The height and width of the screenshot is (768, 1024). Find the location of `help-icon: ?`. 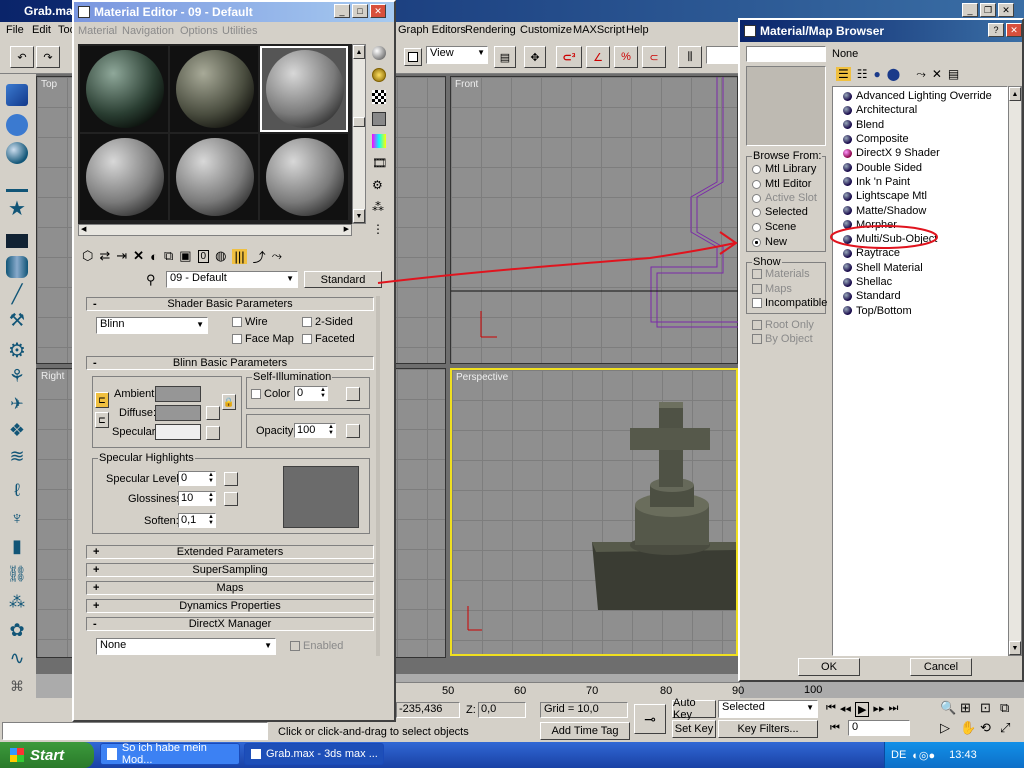

help-icon: ? is located at coordinates (996, 30).